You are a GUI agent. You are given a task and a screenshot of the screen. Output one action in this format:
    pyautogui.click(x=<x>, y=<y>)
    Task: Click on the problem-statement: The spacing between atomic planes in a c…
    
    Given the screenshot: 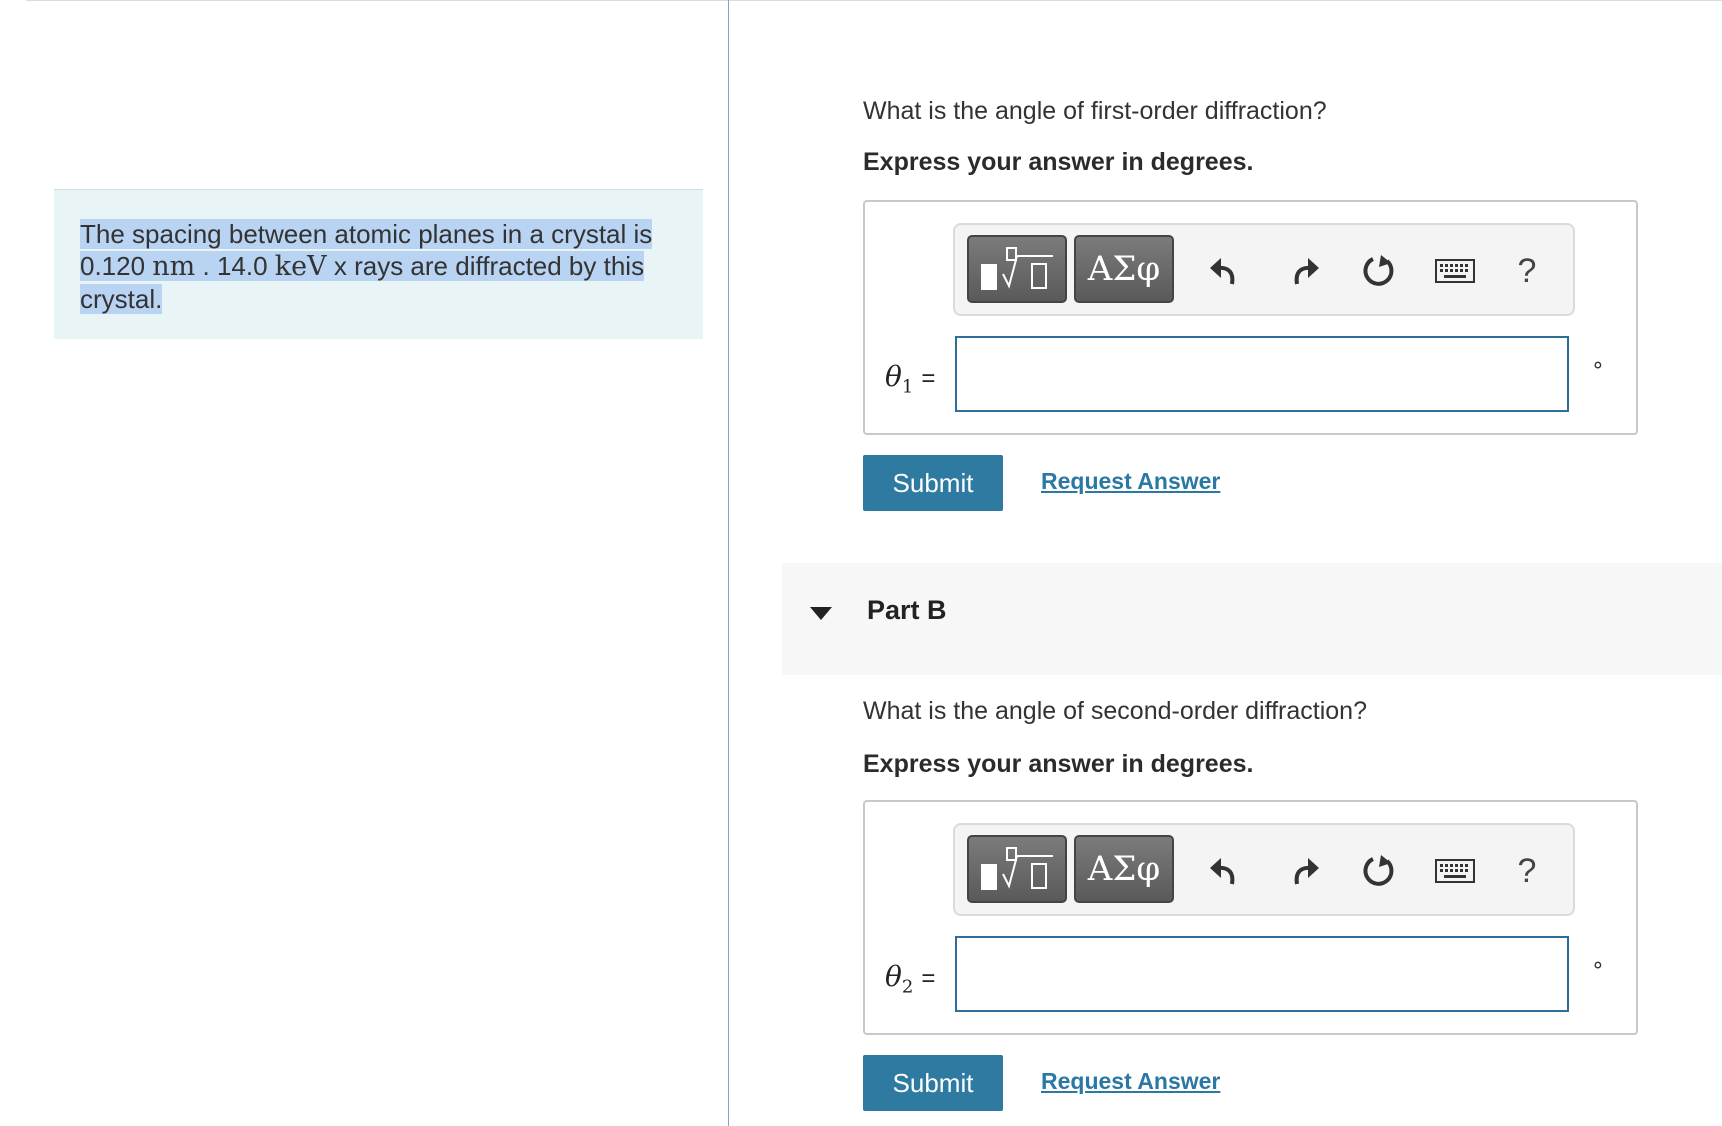 What is the action you would take?
    pyautogui.click(x=378, y=264)
    